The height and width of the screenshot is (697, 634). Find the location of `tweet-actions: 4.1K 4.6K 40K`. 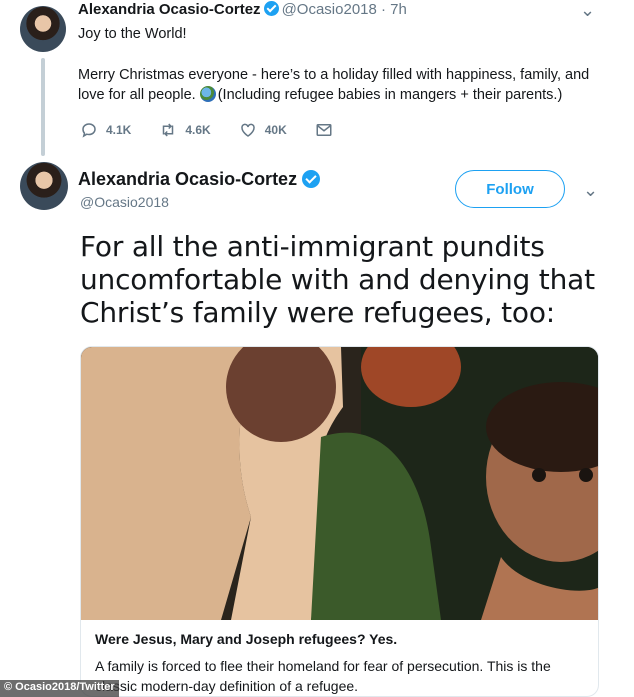

tweet-actions: 4.1K 4.6K 40K is located at coordinates (224, 130).